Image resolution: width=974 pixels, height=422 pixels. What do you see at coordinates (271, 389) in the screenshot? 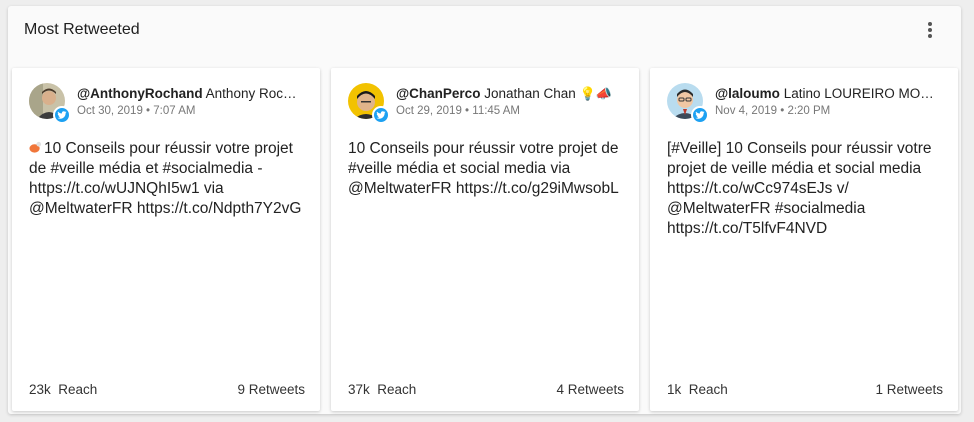
I see `retweets-stat: 9 Retweets` at bounding box center [271, 389].